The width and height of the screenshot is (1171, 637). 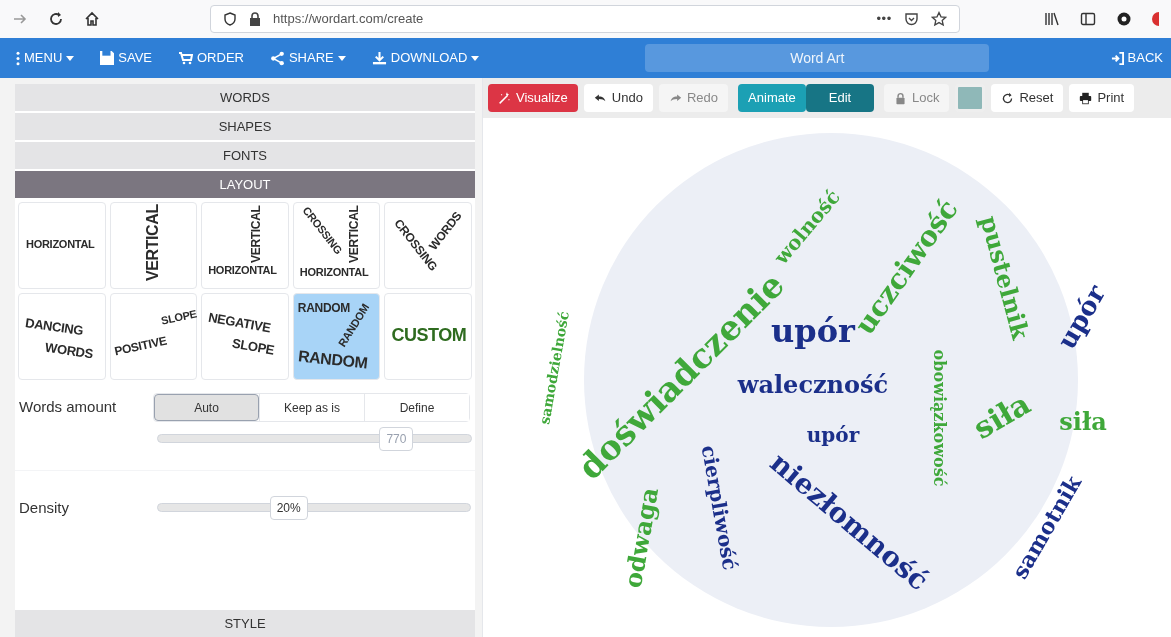 I want to click on field-label: Density, so click(x=45, y=507).